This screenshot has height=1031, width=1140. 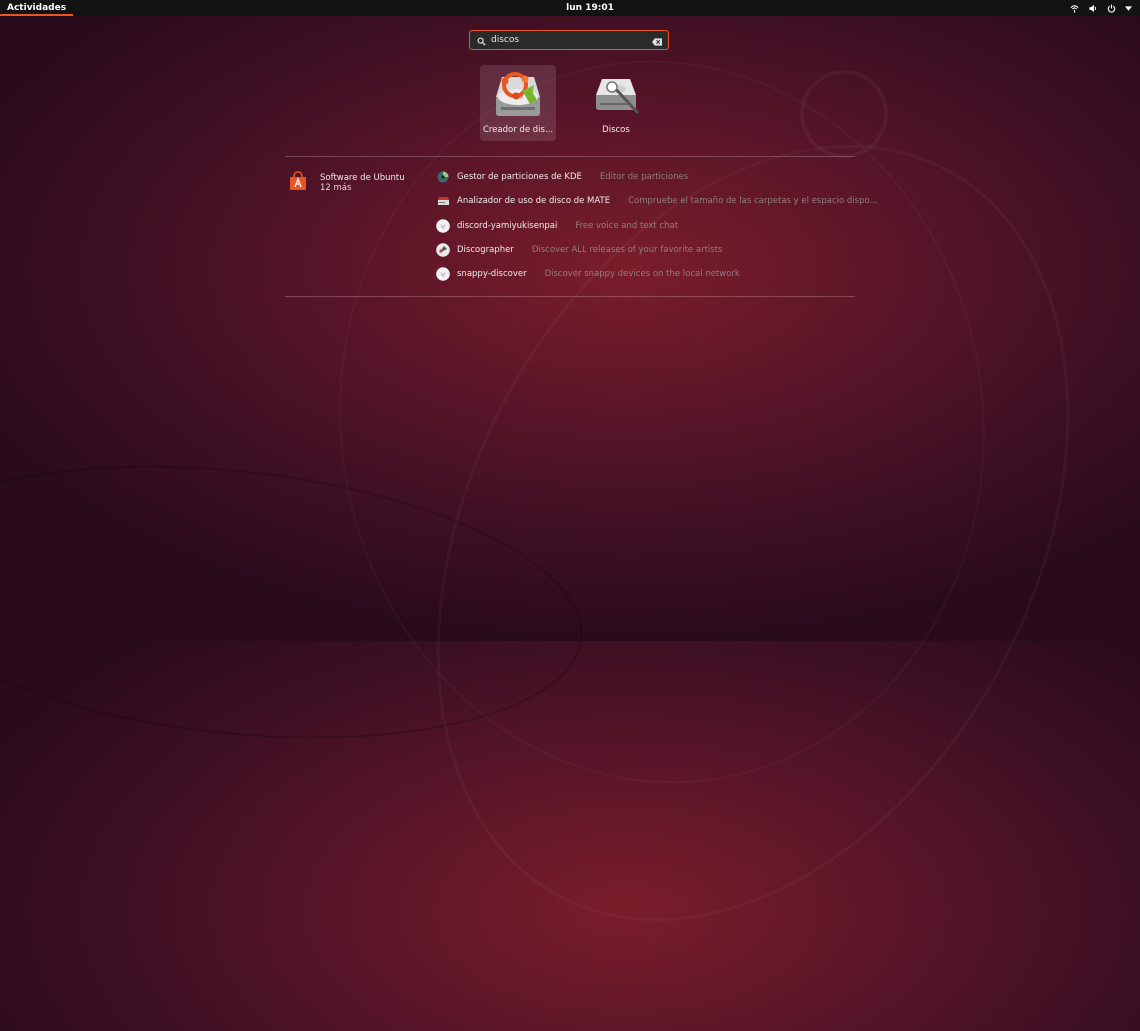 What do you see at coordinates (507, 226) in the screenshot?
I see `result-name: discord-yamiyukisenpai` at bounding box center [507, 226].